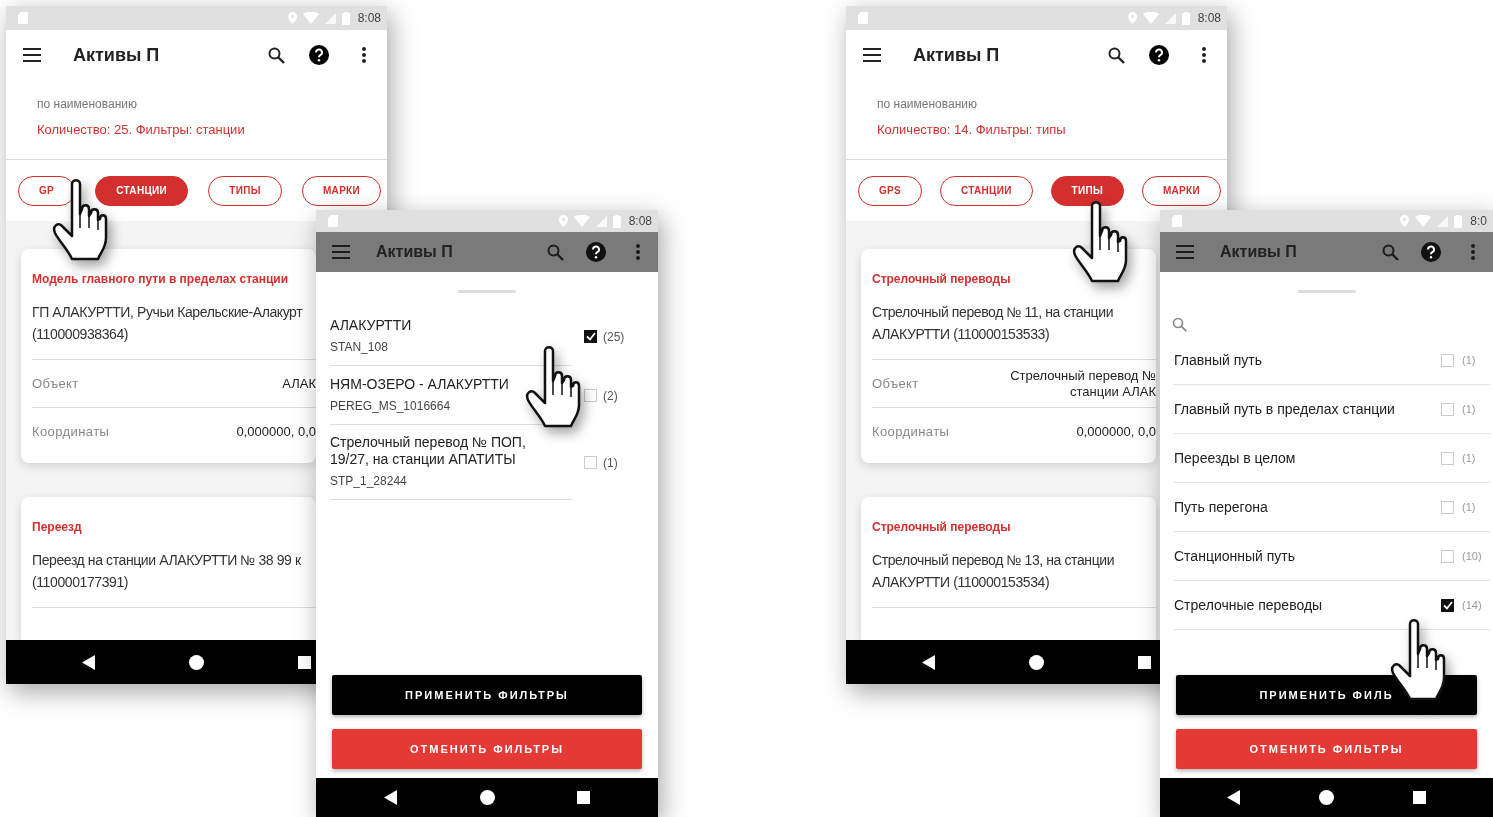 Image resolution: width=1493 pixels, height=817 pixels. I want to click on field-label: Координаты, so click(71, 431).